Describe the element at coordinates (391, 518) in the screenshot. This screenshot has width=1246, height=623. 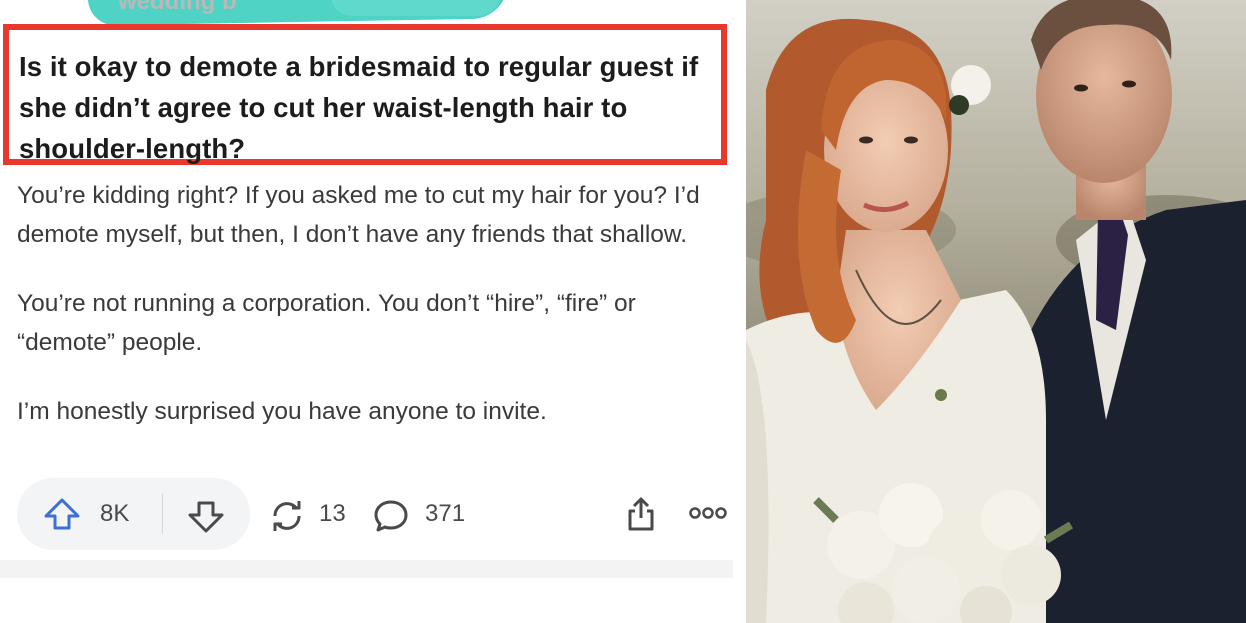
I see `comment-icon` at that location.